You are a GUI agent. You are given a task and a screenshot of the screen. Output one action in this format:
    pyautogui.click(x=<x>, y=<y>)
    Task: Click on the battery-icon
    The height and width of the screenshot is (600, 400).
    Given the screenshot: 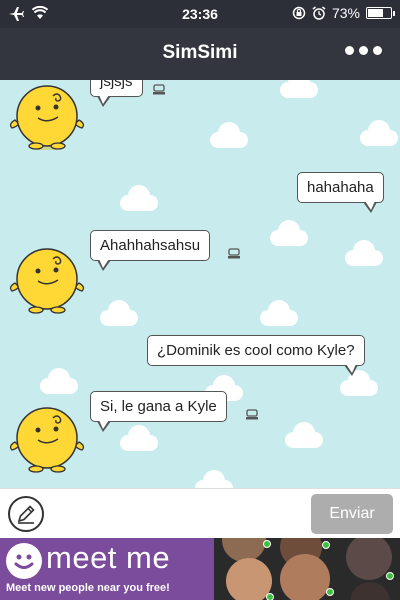 What is the action you would take?
    pyautogui.click(x=380, y=13)
    